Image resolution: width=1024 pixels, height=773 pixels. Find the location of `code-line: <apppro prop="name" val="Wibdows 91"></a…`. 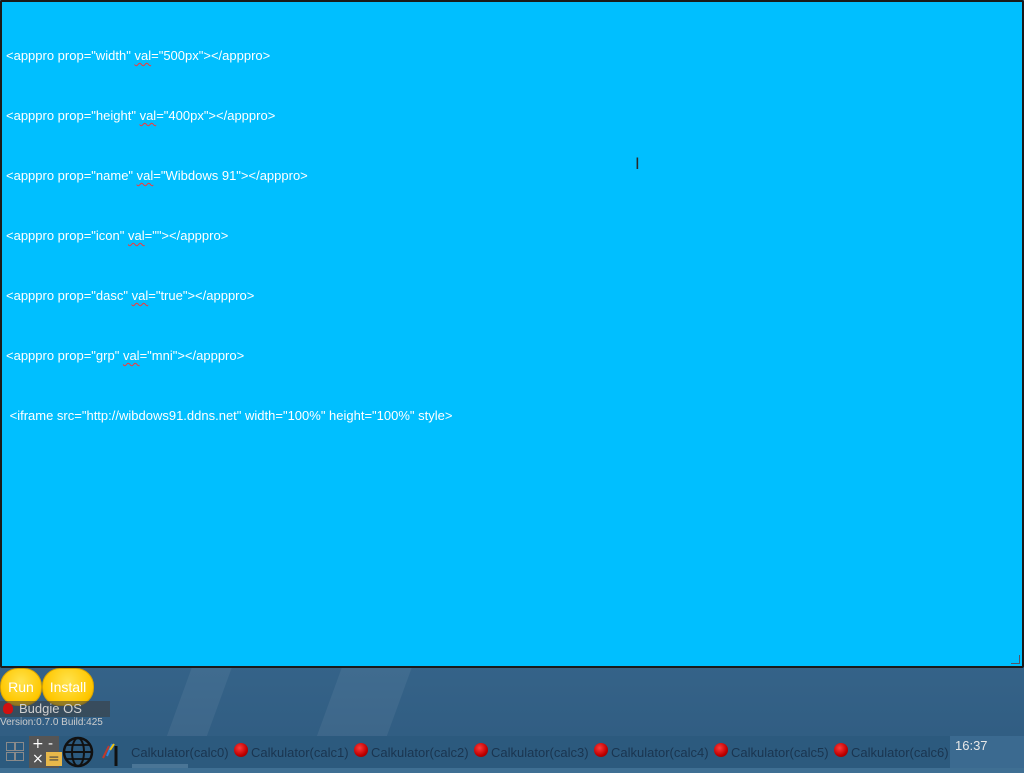

code-line: <apppro prop="name" val="Wibdows 91"></a… is located at coordinates (157, 175).